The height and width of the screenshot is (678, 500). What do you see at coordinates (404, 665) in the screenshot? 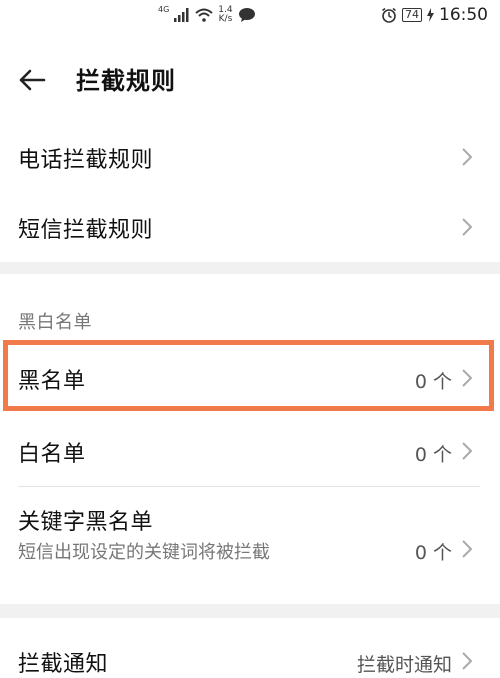
I see `block-notification-value: 拦截时通知` at bounding box center [404, 665].